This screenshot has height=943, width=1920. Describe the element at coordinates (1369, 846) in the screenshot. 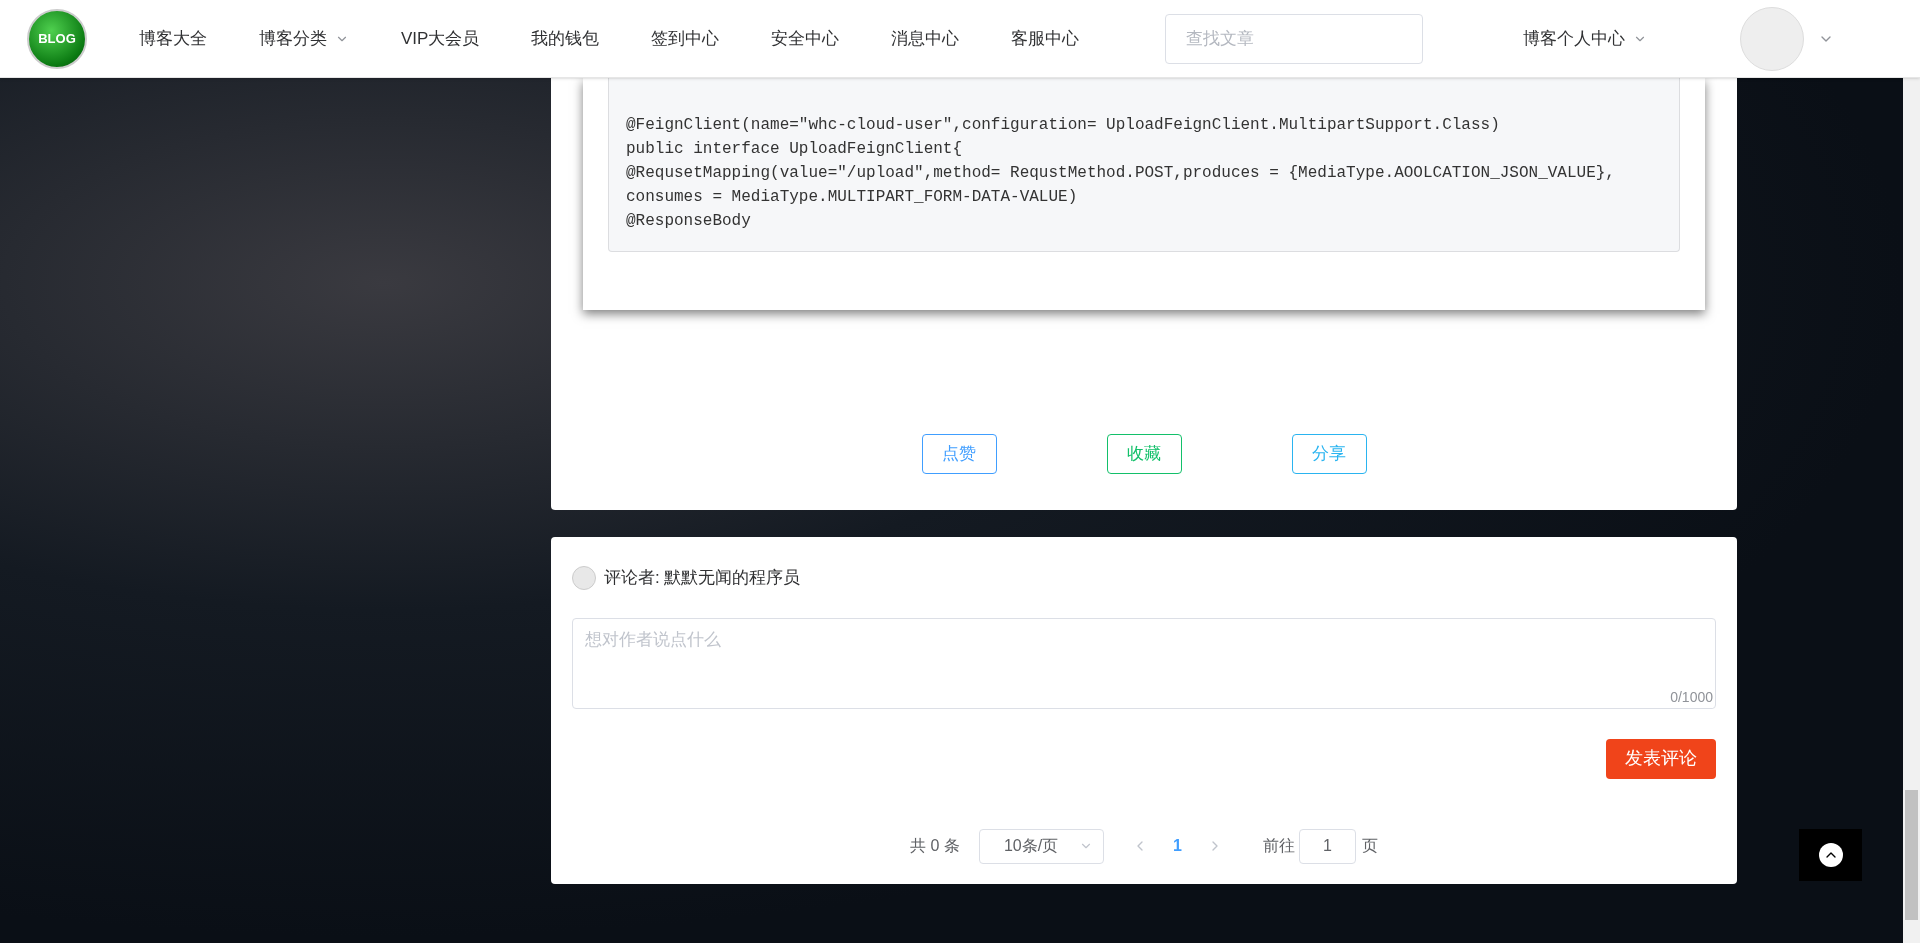

I see `page-suffix: 页` at that location.